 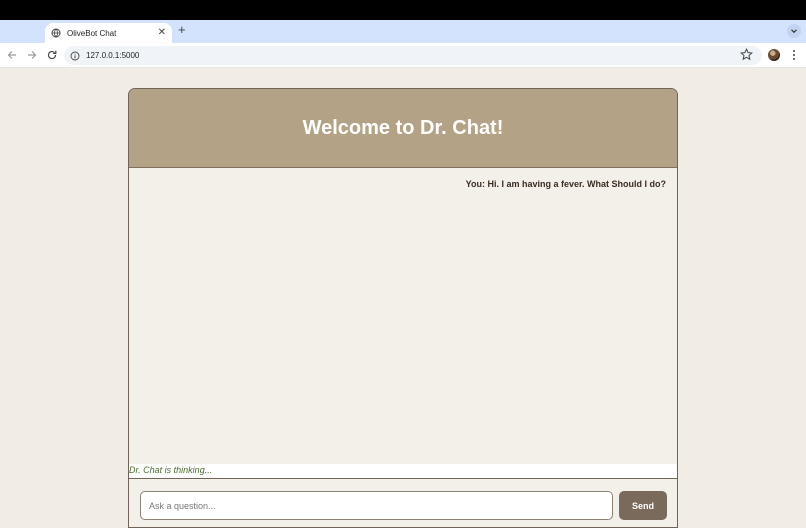 What do you see at coordinates (162, 33) in the screenshot?
I see `tab-close-icon: ✕` at bounding box center [162, 33].